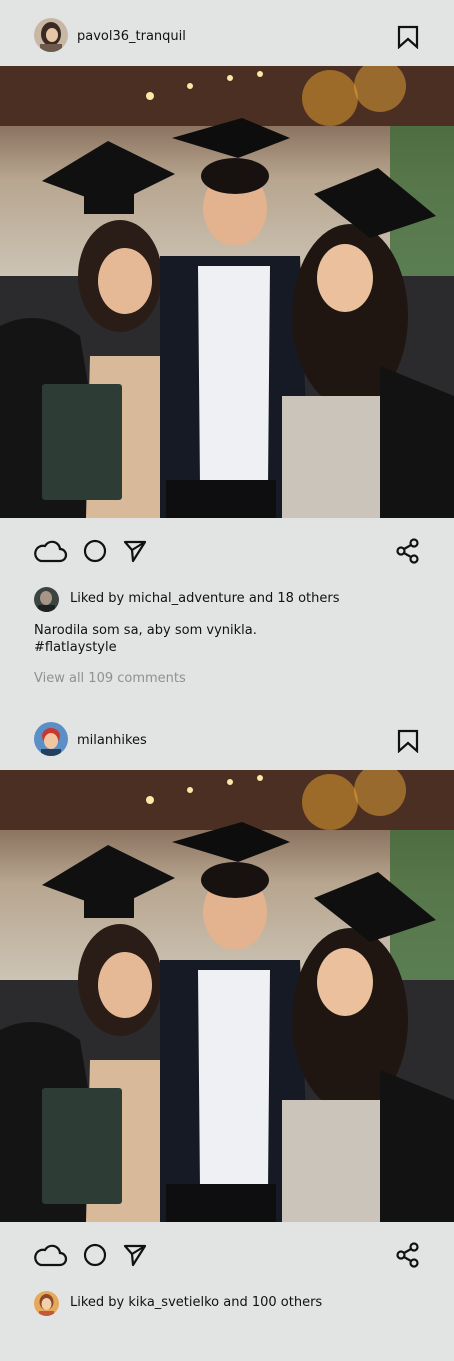 This screenshot has height=1361, width=454. What do you see at coordinates (270, 1302) in the screenshot?
I see `likes-suffix: and 100 others` at bounding box center [270, 1302].